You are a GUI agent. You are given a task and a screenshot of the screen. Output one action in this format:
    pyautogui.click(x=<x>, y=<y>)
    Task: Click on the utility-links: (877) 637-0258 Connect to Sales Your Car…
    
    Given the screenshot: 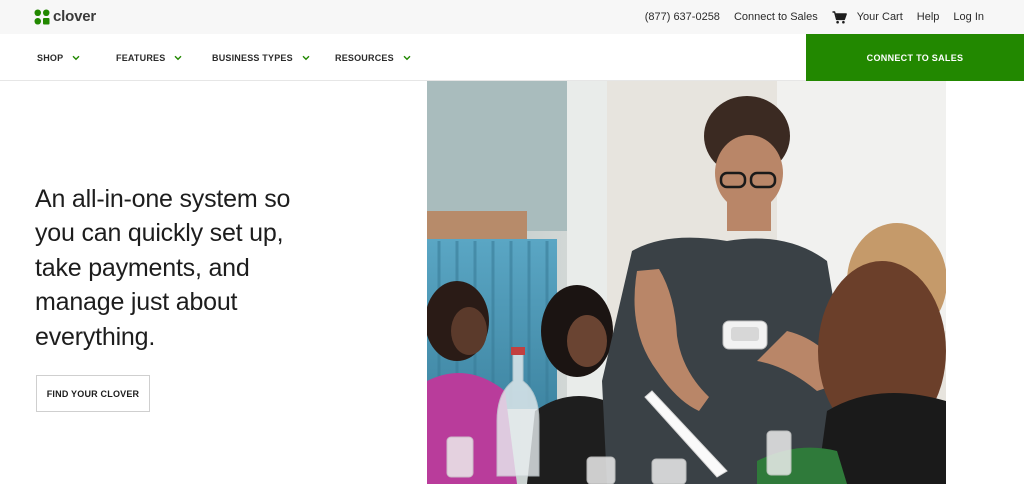 What is the action you would take?
    pyautogui.click(x=814, y=17)
    